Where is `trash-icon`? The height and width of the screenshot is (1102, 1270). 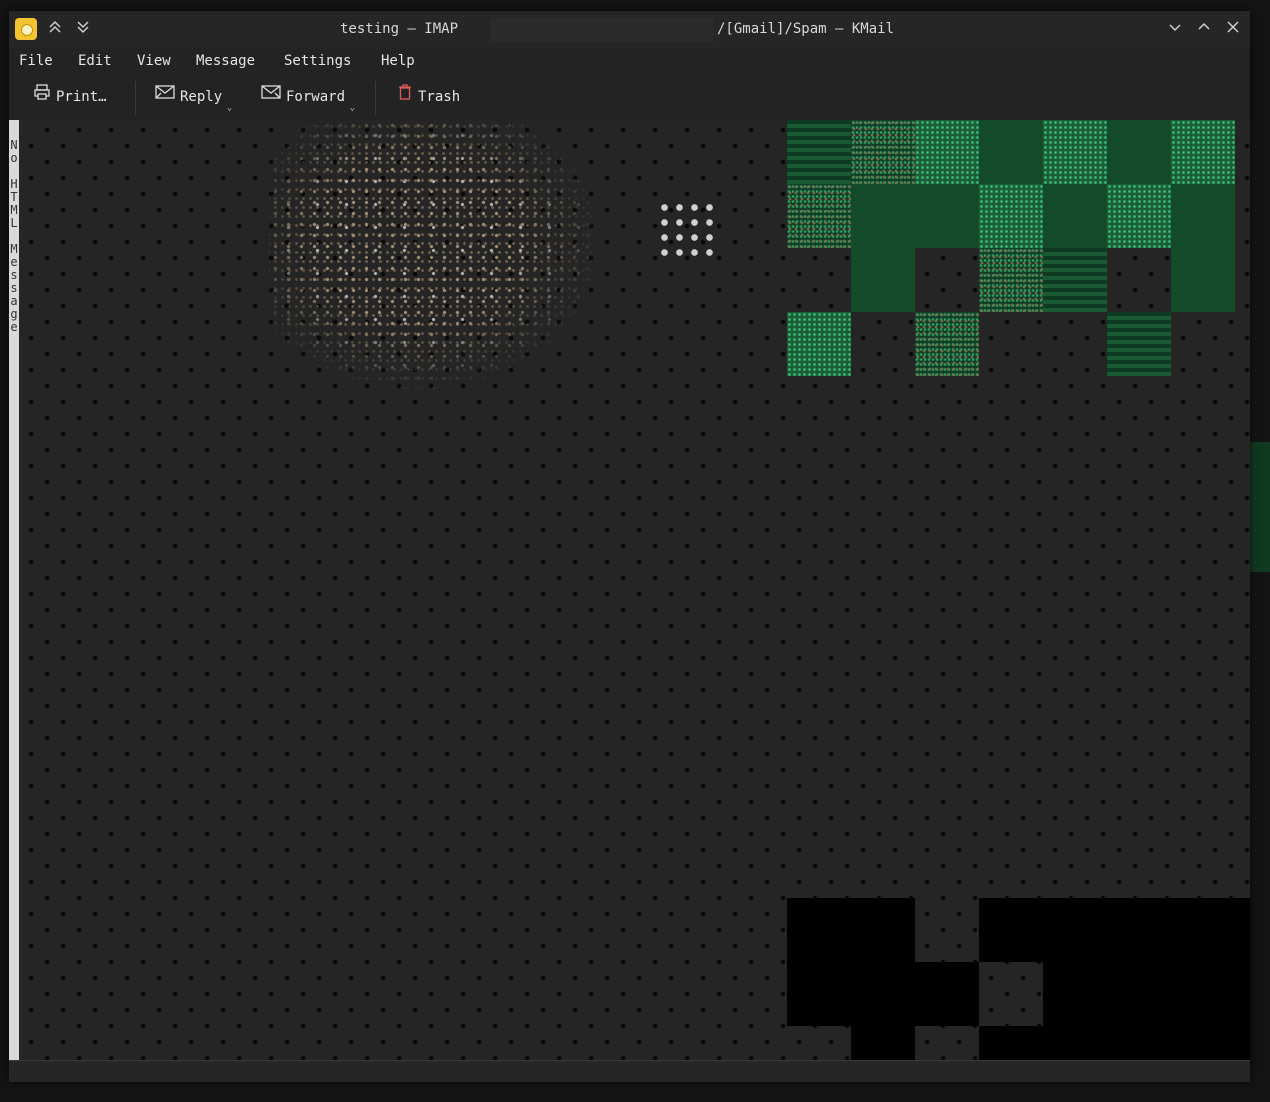
trash-icon is located at coordinates (405, 97).